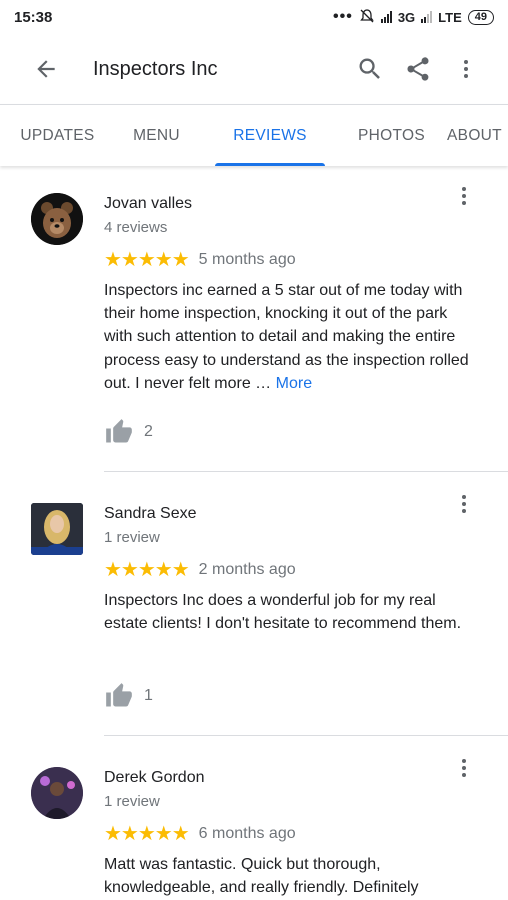 The width and height of the screenshot is (508, 900). What do you see at coordinates (136, 227) in the screenshot?
I see `reviewer-review-count: 4 reviews` at bounding box center [136, 227].